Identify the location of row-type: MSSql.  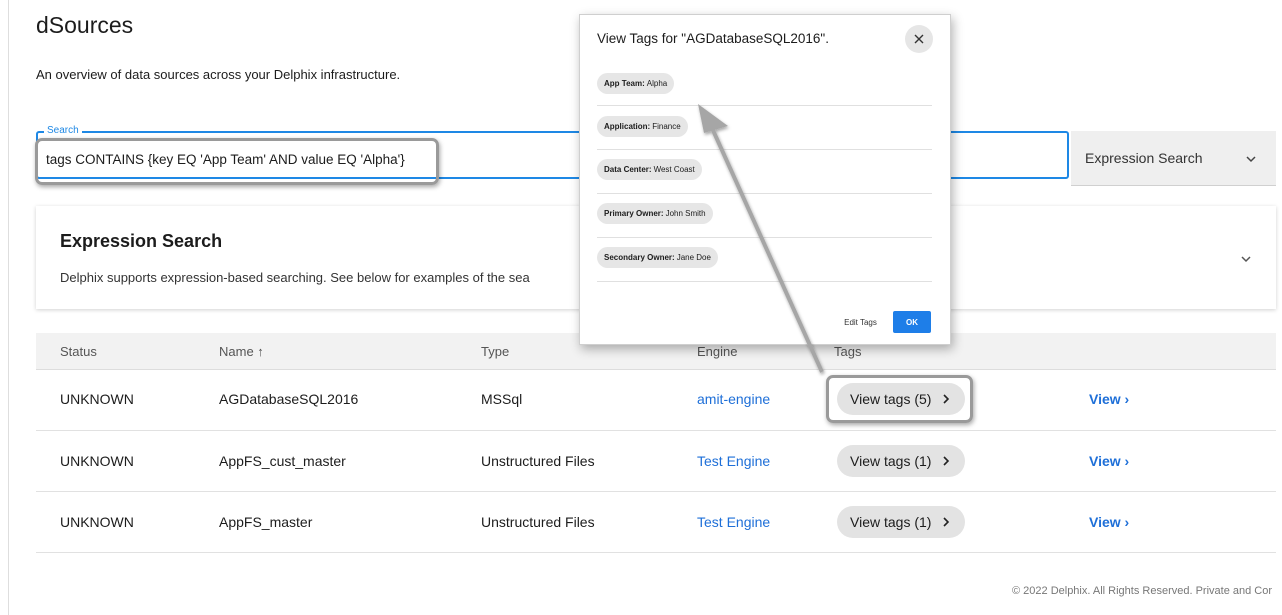
(502, 399).